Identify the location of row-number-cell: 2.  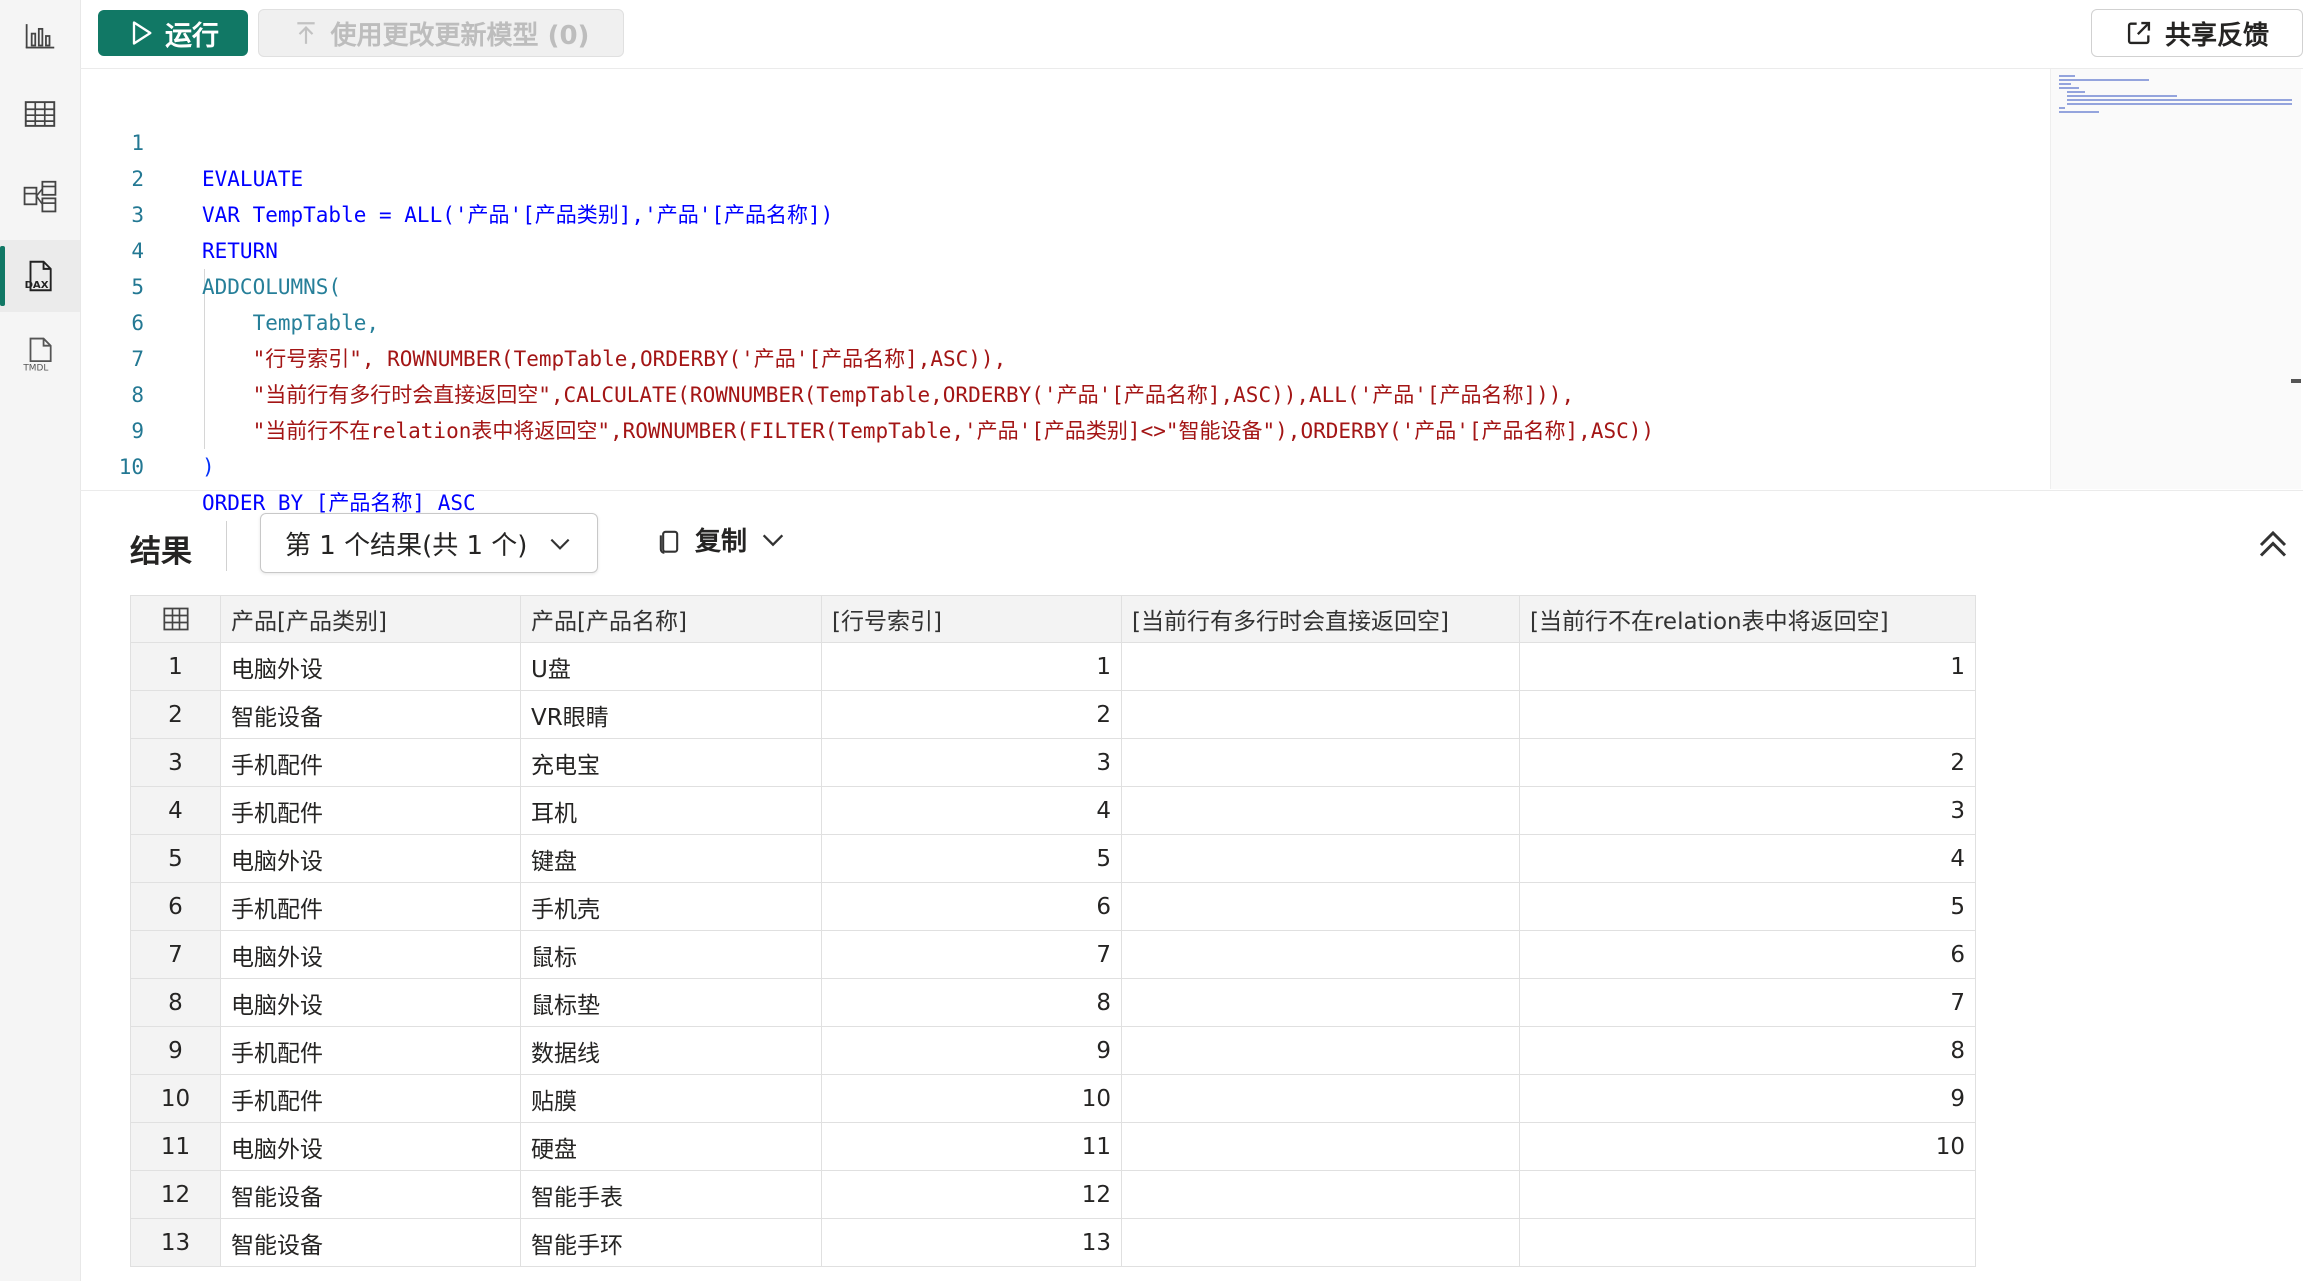
(175, 714).